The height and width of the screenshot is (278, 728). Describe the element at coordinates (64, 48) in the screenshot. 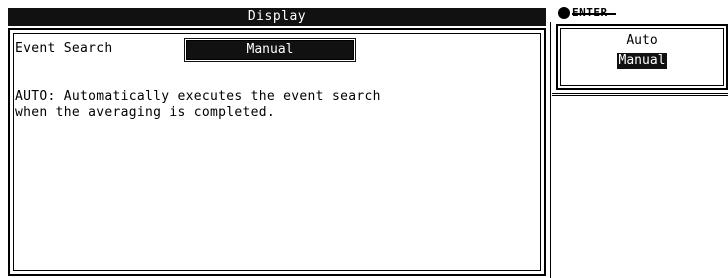

I see `event-search-label: Event Search` at that location.